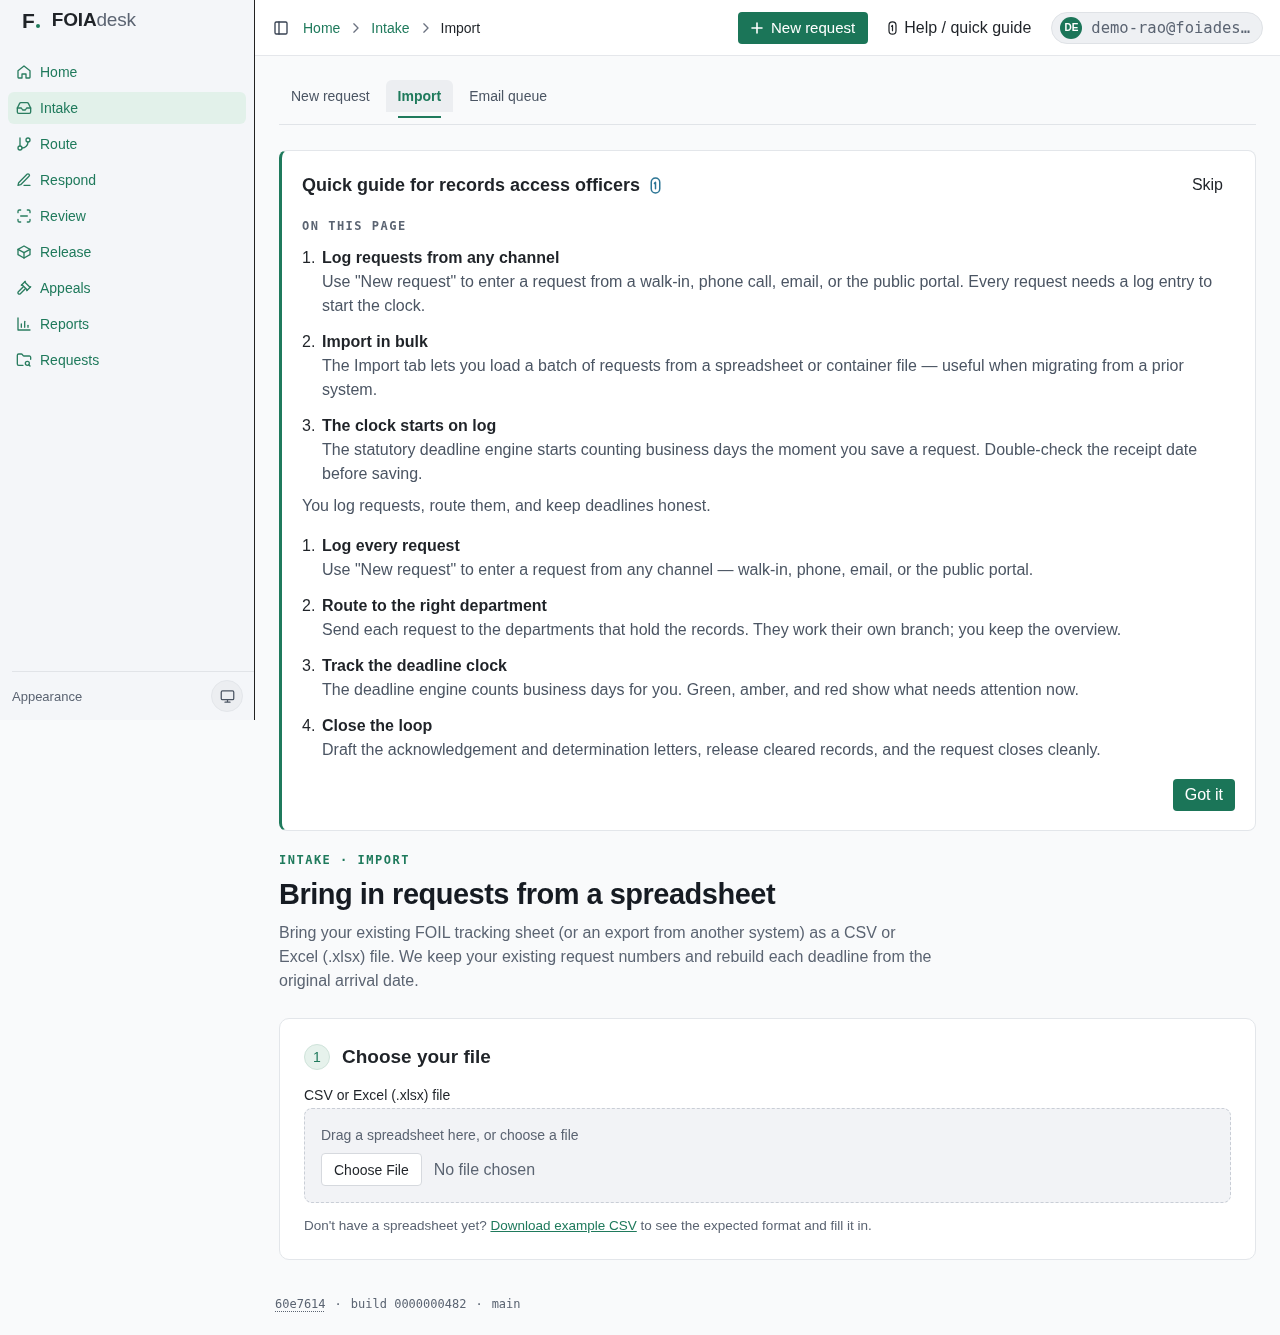  What do you see at coordinates (507, 506) in the screenshot?
I see `guide-intro: You log requests, route them, and keep deadlines honest.` at bounding box center [507, 506].